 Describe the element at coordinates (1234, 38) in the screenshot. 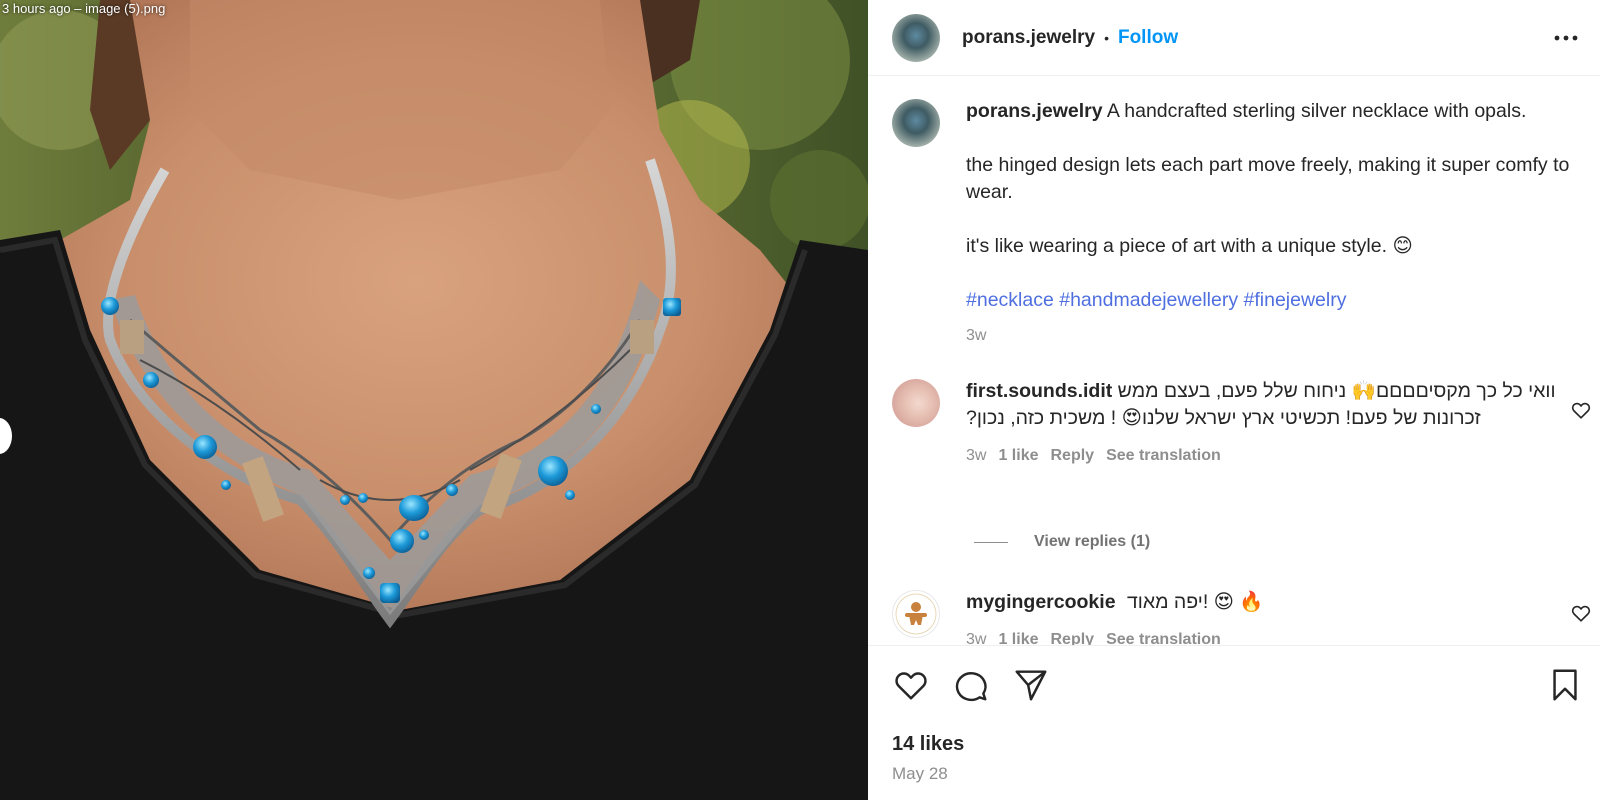

I see `post-header: porans.jewelry • Follow` at that location.